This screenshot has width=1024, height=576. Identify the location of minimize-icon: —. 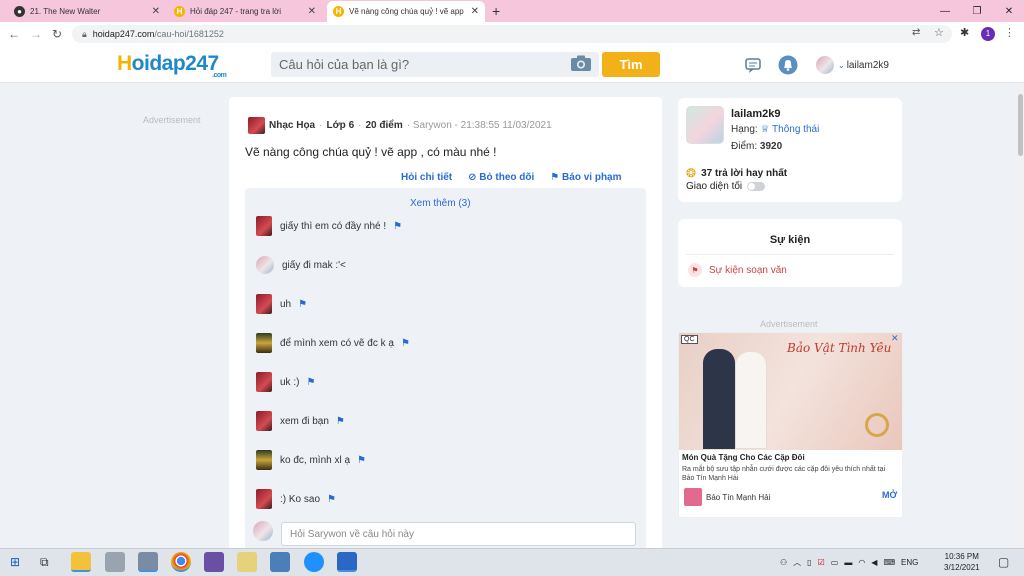
(945, 11).